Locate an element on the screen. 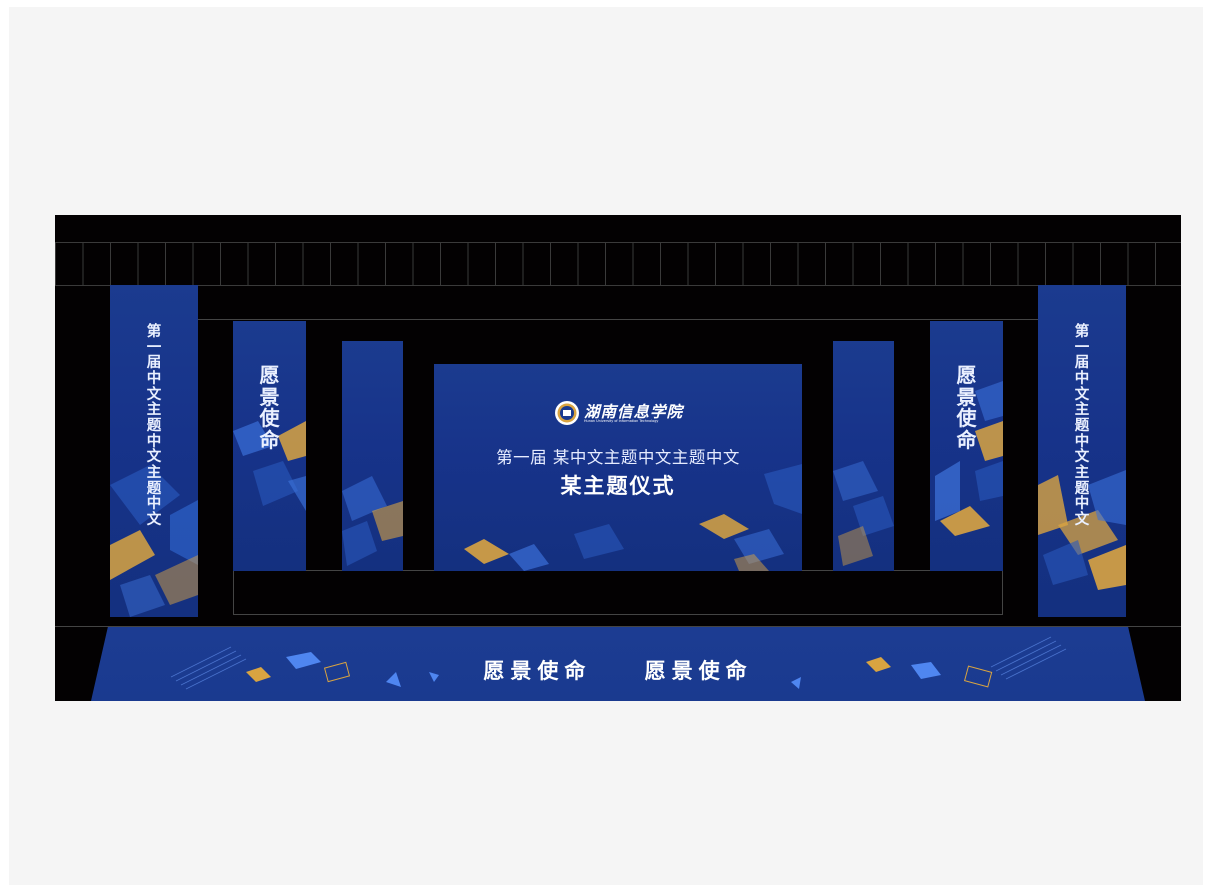 This screenshot has width=1213, height=891. right-banner-text: 第 一 届 中 文 主 题 中 文 主 题 中 文 is located at coordinates (1082, 426).